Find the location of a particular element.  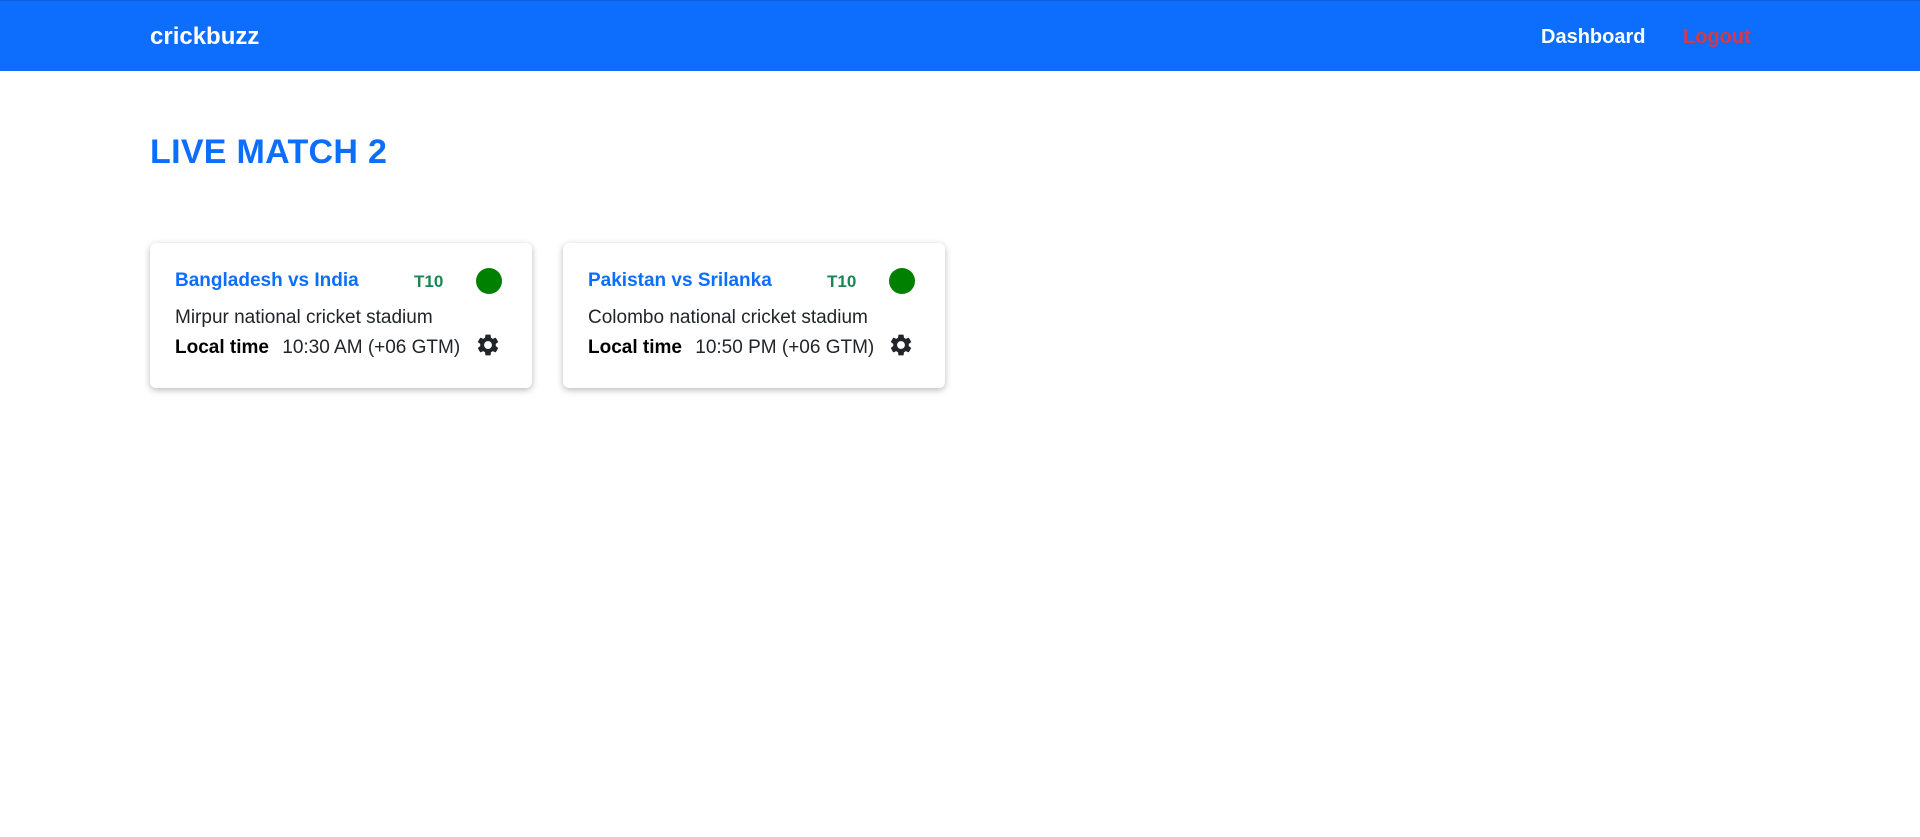

page-title: LIVE MATCH 2 is located at coordinates (269, 152).